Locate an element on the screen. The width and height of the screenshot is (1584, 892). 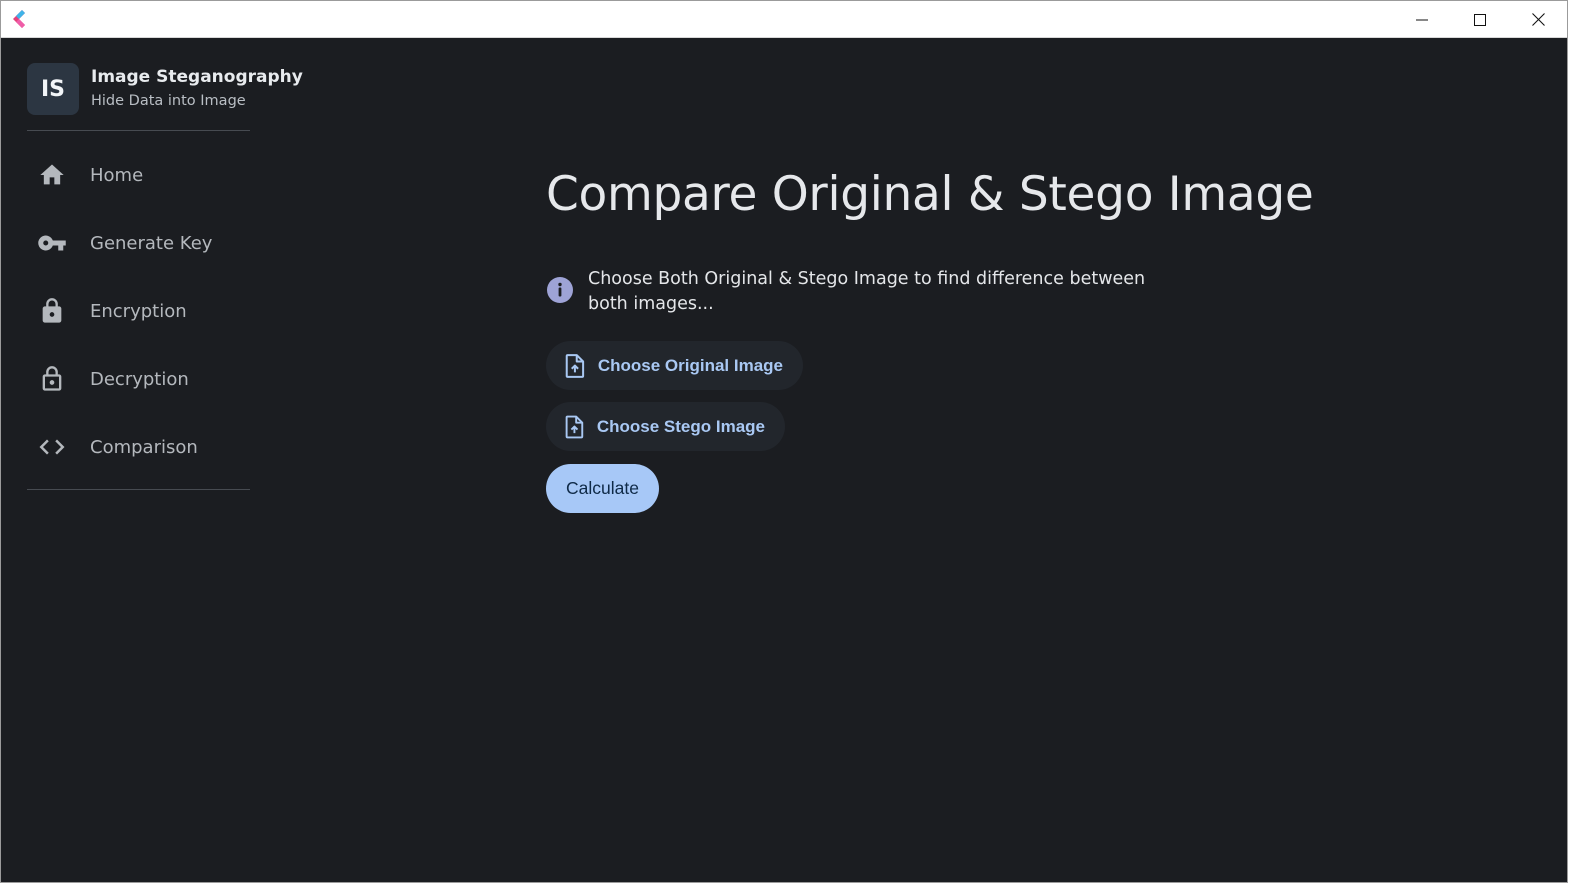
page-title: Compare Original & Stego Image is located at coordinates (930, 194).